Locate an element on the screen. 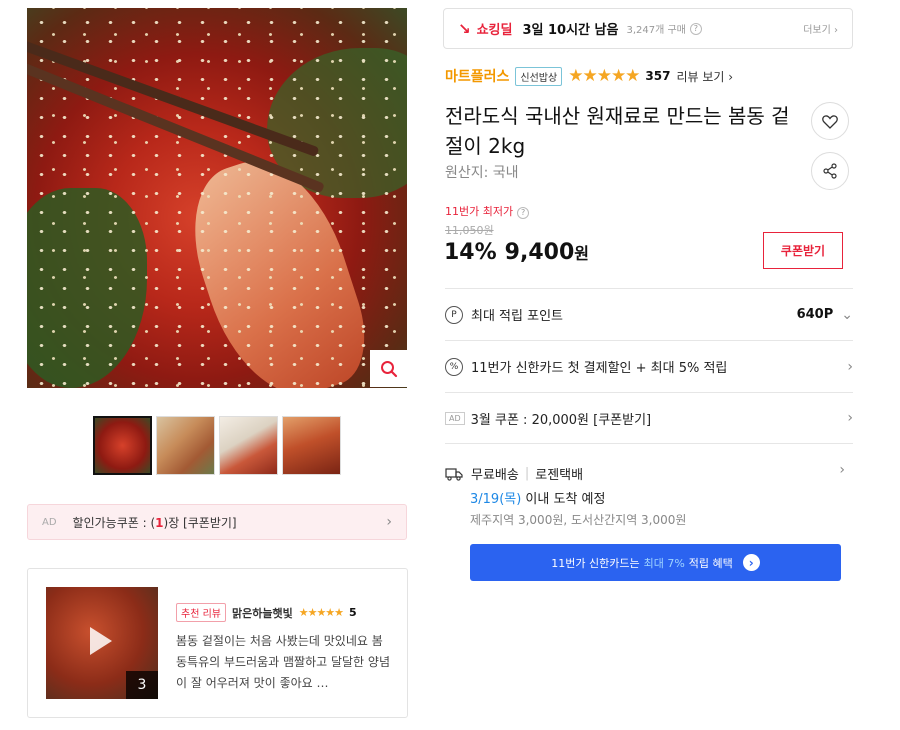 The width and height of the screenshot is (900, 730). brand-badge: 신선밥상 is located at coordinates (539, 76).